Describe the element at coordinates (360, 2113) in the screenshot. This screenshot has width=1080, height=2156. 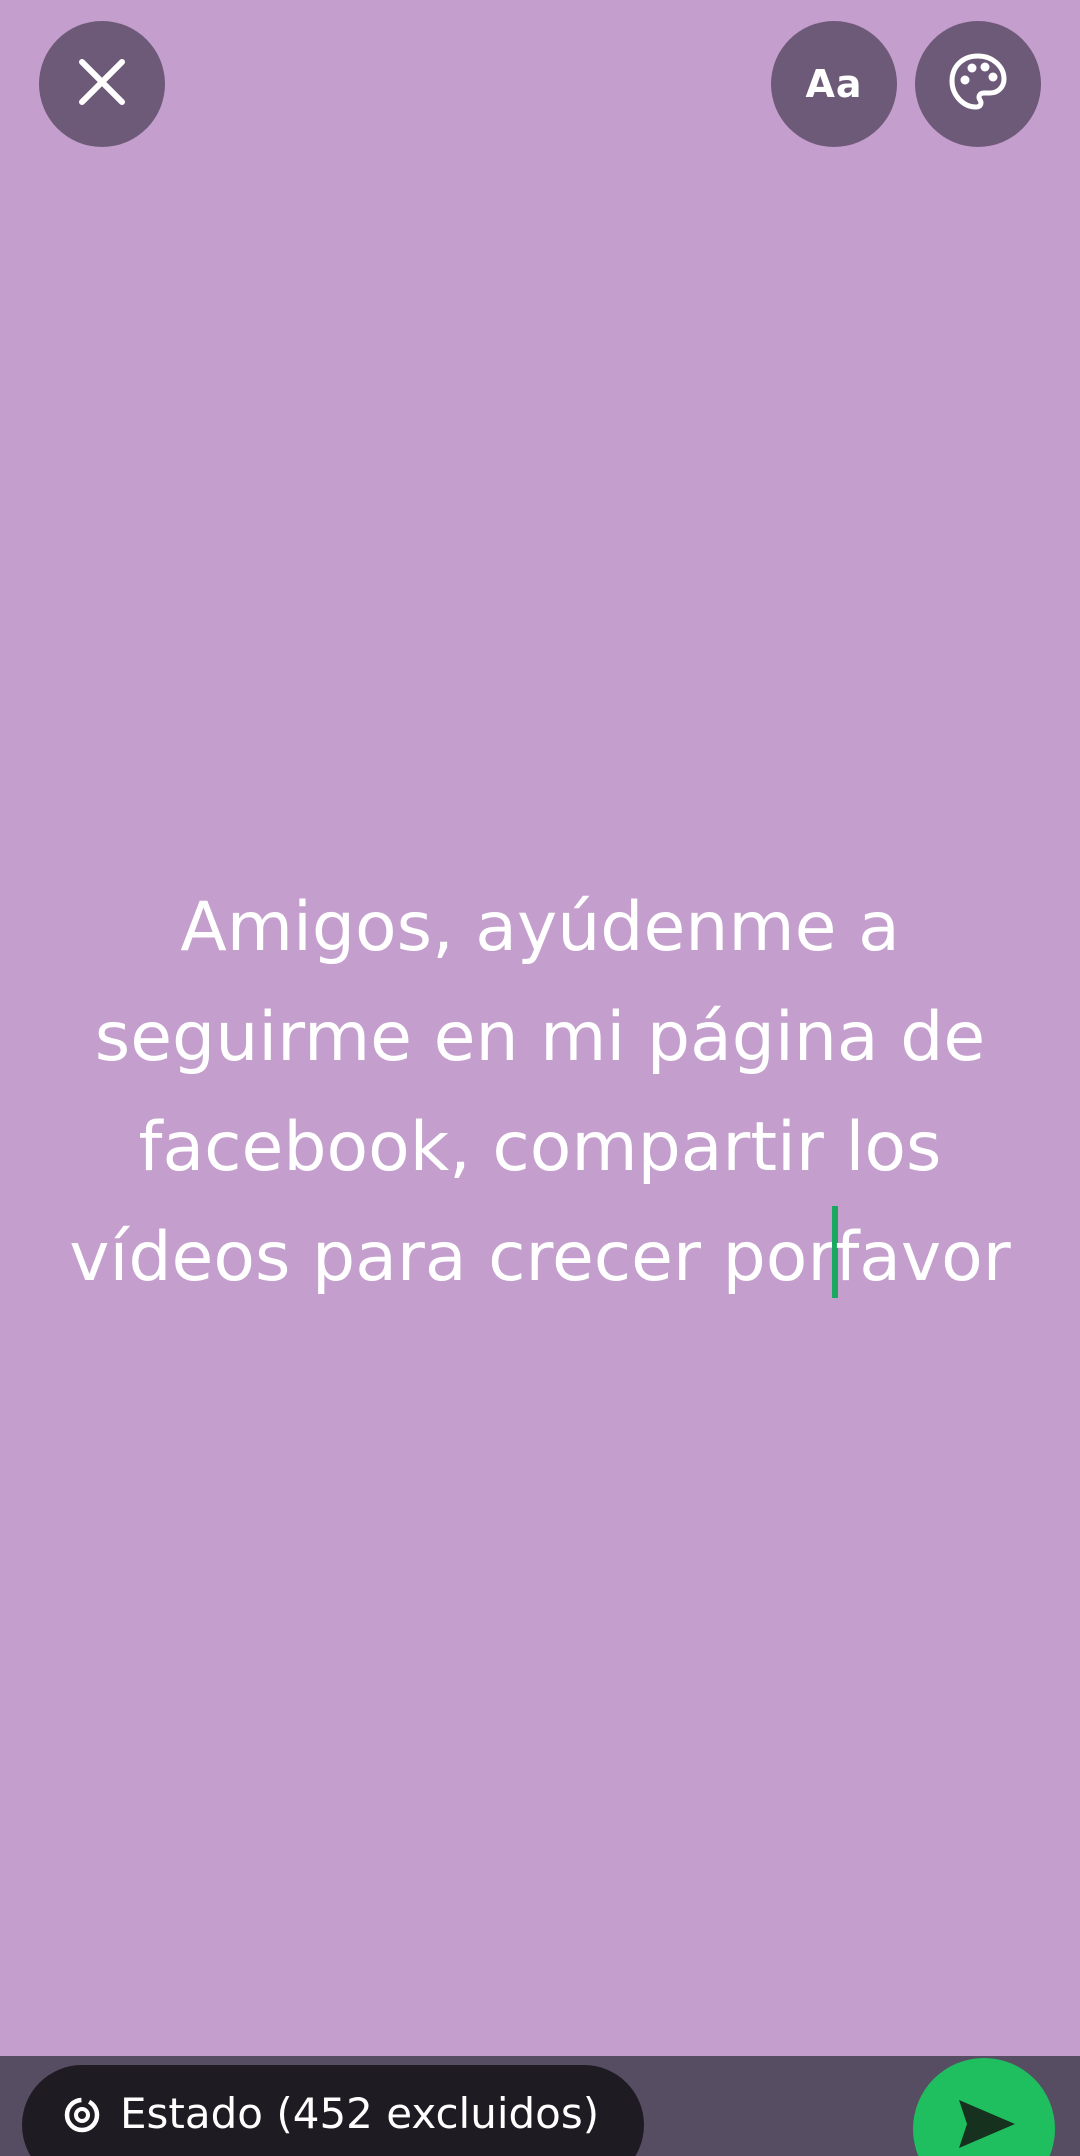
I see `status-audience-label: Estado (452 excluidos)` at that location.